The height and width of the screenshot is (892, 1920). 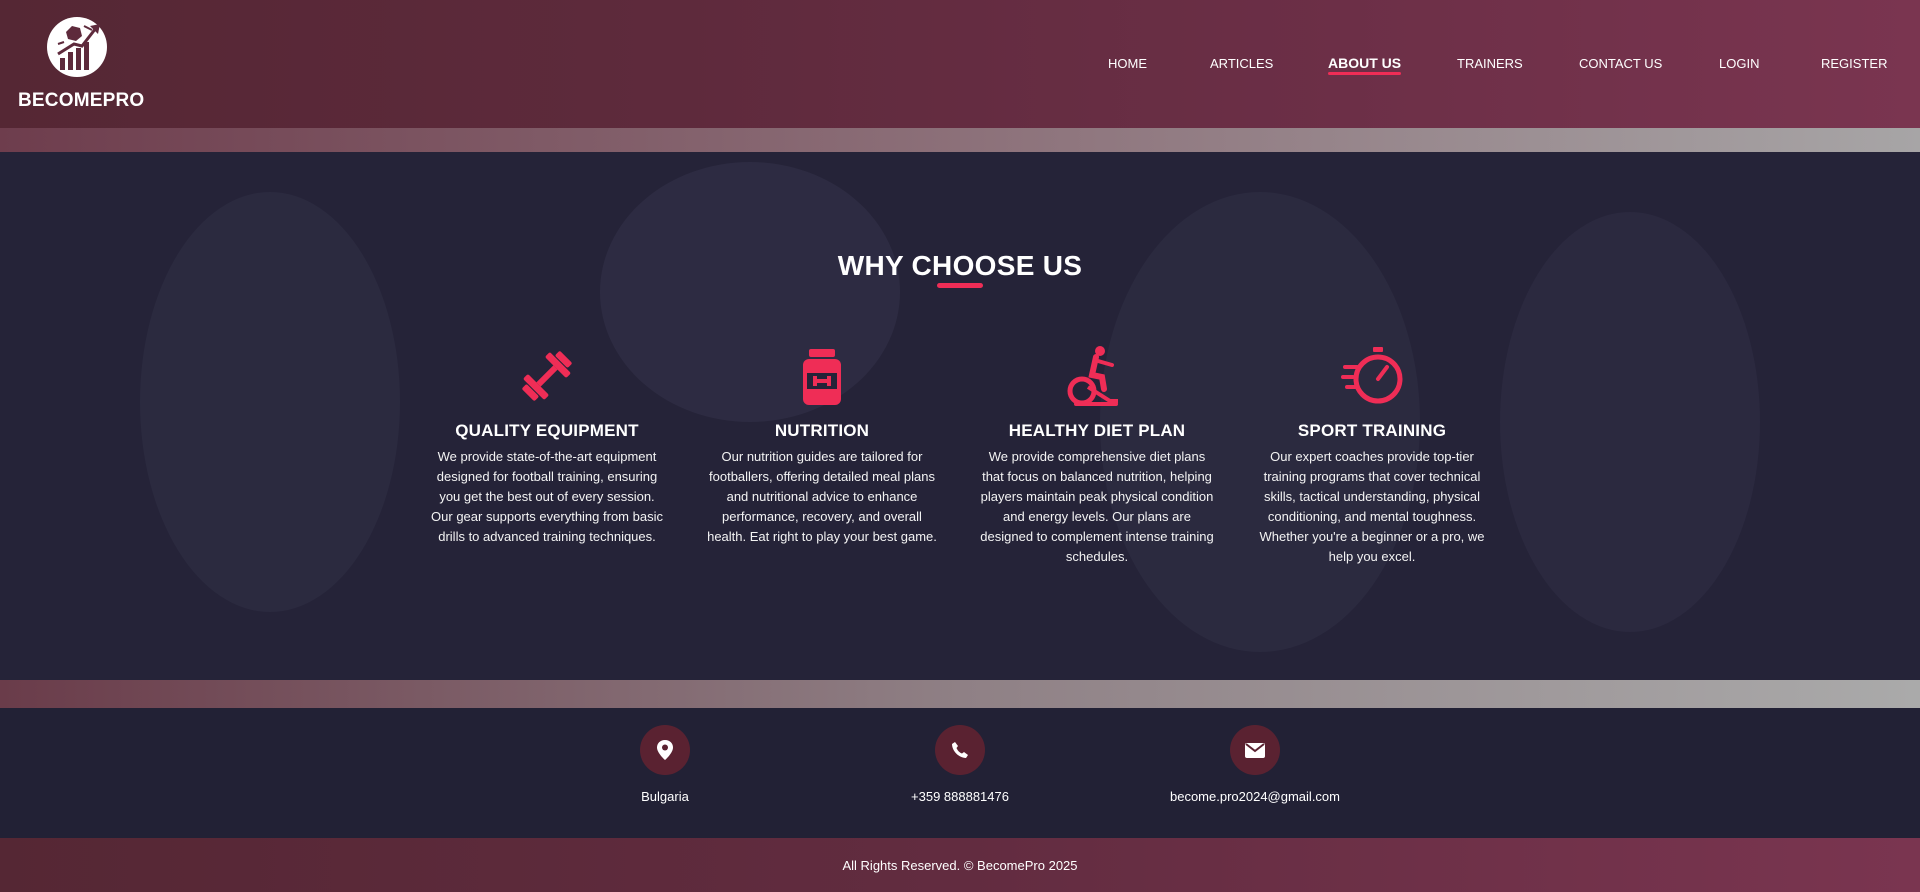 What do you see at coordinates (81, 100) in the screenshot?
I see `brand-name: BECOMEPRO` at bounding box center [81, 100].